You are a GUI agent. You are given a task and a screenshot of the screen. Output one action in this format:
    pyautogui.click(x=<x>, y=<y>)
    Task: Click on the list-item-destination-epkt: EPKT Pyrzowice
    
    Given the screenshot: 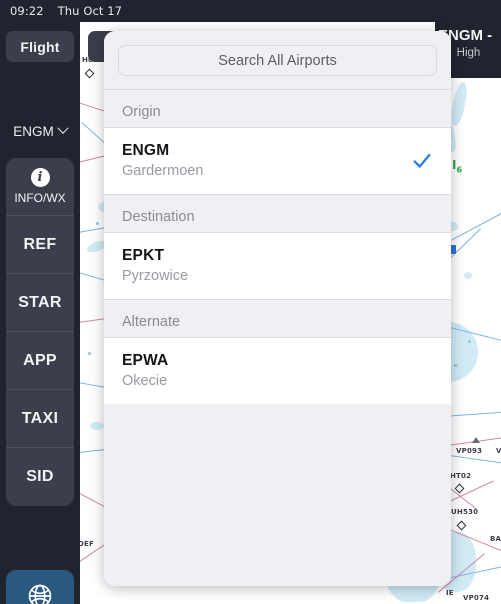 What is the action you would take?
    pyautogui.click(x=277, y=266)
    